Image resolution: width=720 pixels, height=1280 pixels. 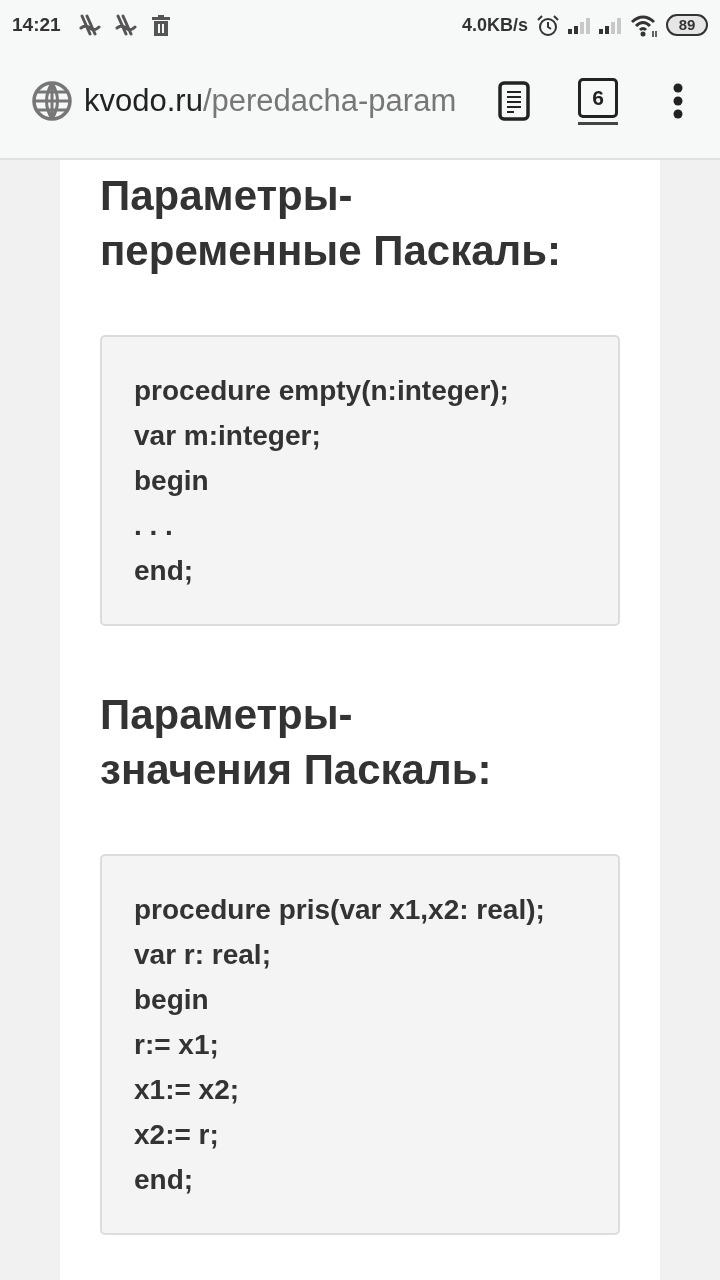 What do you see at coordinates (176, 1135) in the screenshot?
I see `code-line: x2:= r;` at bounding box center [176, 1135].